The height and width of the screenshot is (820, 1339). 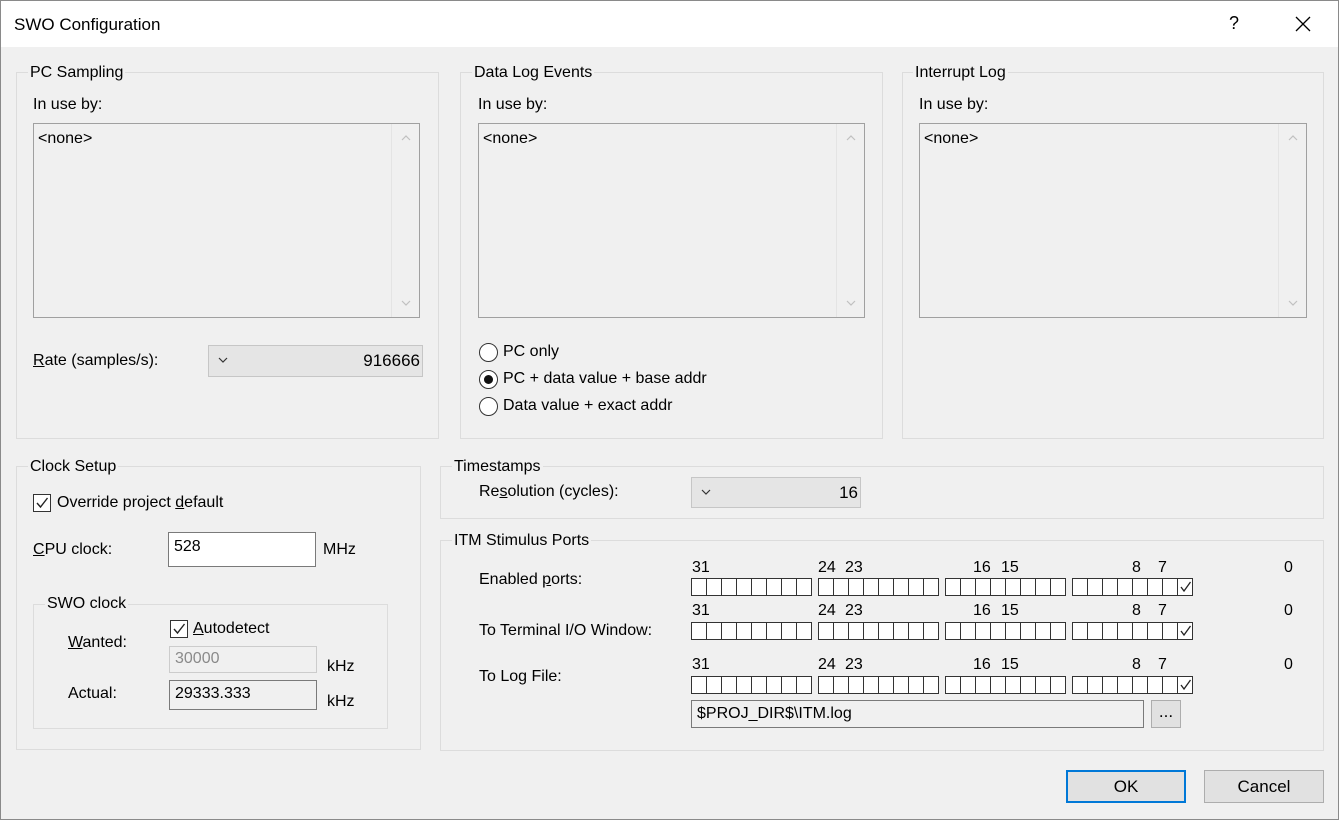 What do you see at coordinates (776, 492) in the screenshot?
I see `resolution-combo: 16` at bounding box center [776, 492].